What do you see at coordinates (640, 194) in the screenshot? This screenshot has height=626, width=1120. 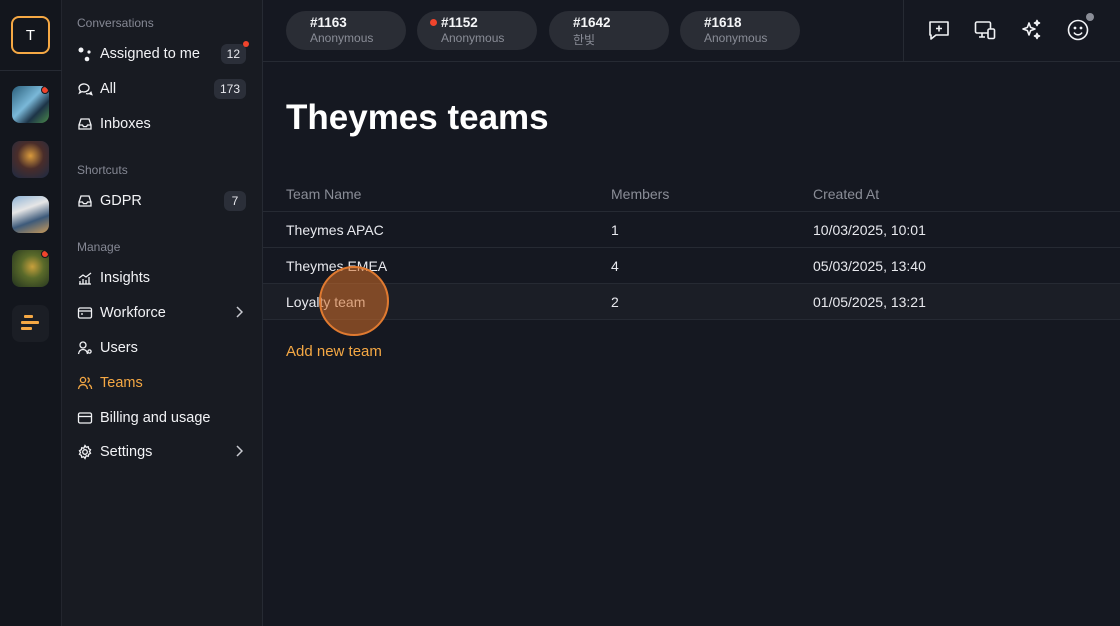 I see `column-header-members: Members` at bounding box center [640, 194].